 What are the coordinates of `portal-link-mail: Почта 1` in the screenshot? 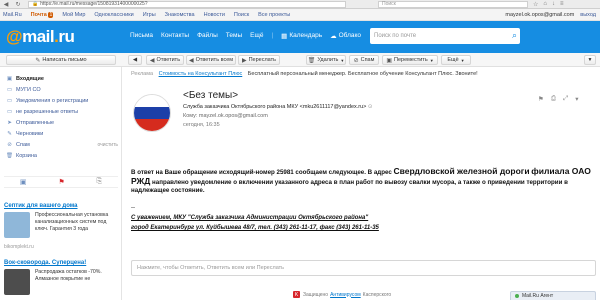 It's located at (42, 14).